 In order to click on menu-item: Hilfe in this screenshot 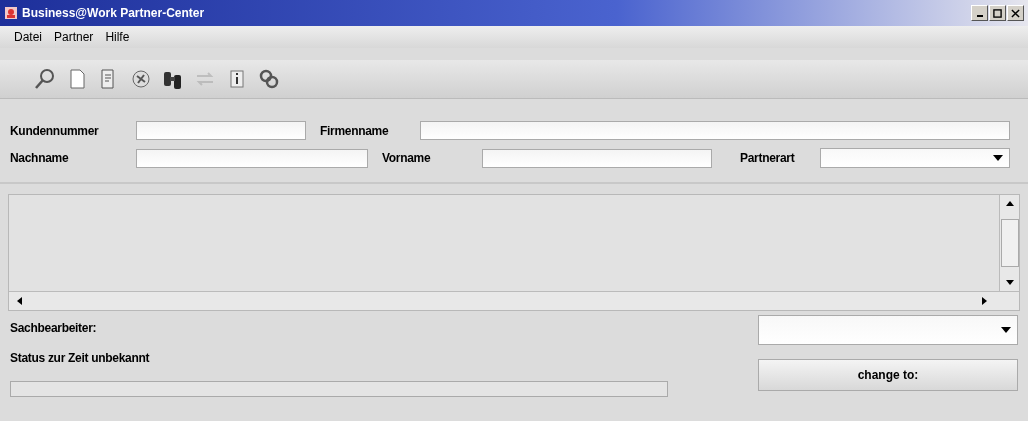, I will do `click(117, 37)`.